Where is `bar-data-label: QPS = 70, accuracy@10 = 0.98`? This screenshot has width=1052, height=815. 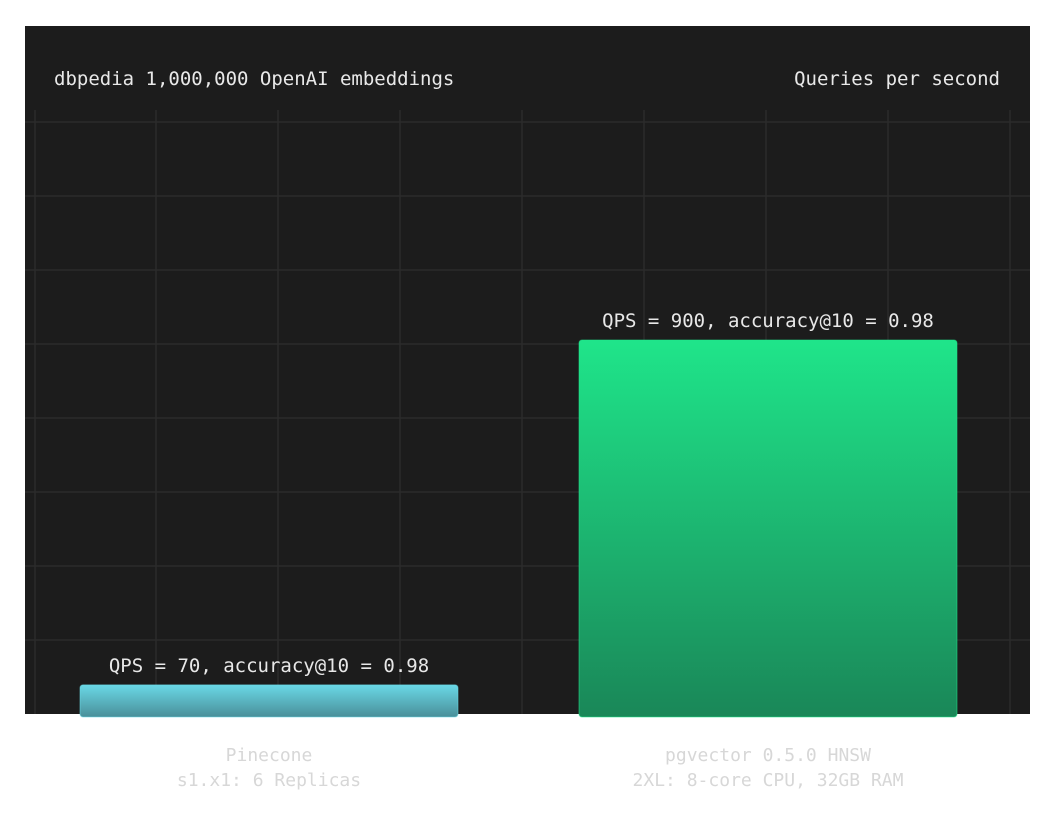
bar-data-label: QPS = 70, accuracy@10 = 0.98 is located at coordinates (269, 666).